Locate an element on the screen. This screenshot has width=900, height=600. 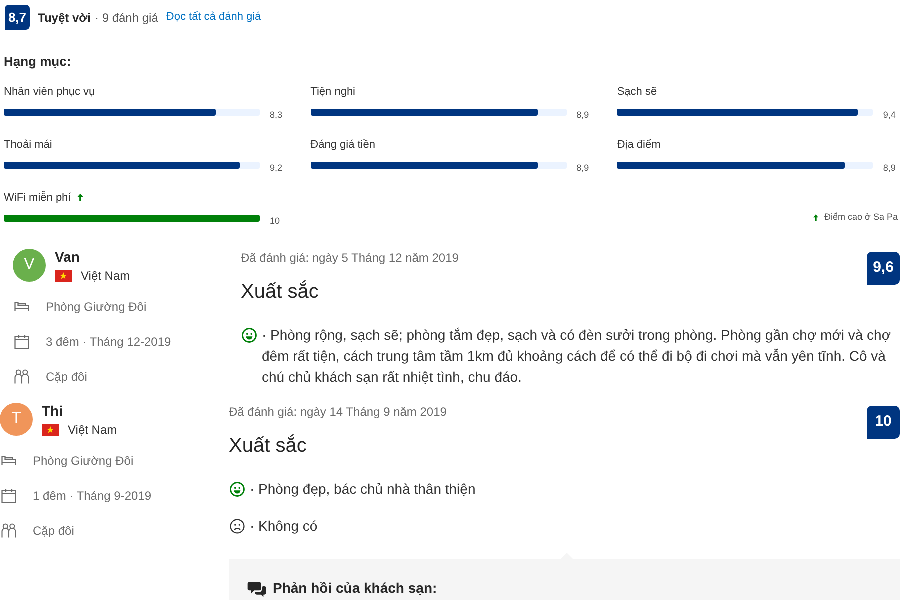
review-comment: · Không có is located at coordinates (284, 526).